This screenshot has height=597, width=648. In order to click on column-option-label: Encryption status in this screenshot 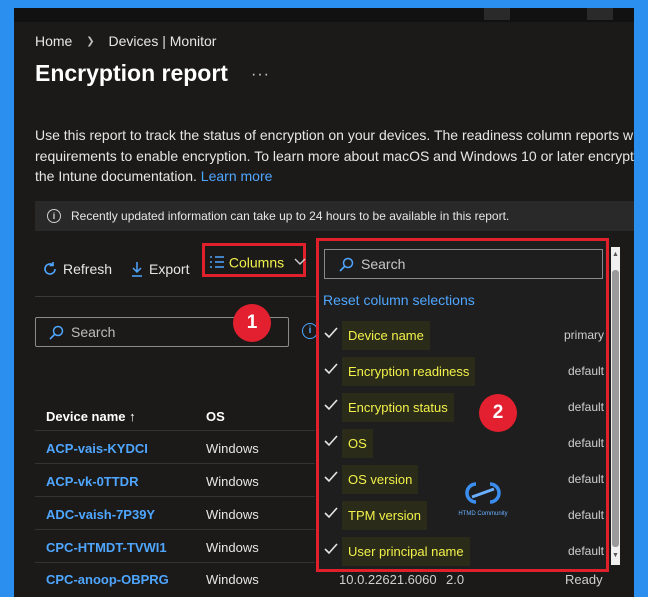, I will do `click(398, 407)`.